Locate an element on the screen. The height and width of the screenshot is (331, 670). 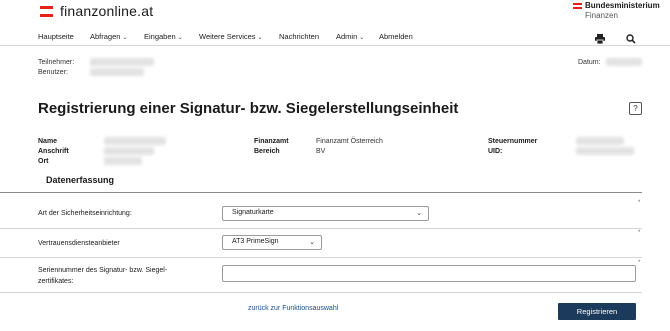
benutzer-value-redacted is located at coordinates (117, 72).